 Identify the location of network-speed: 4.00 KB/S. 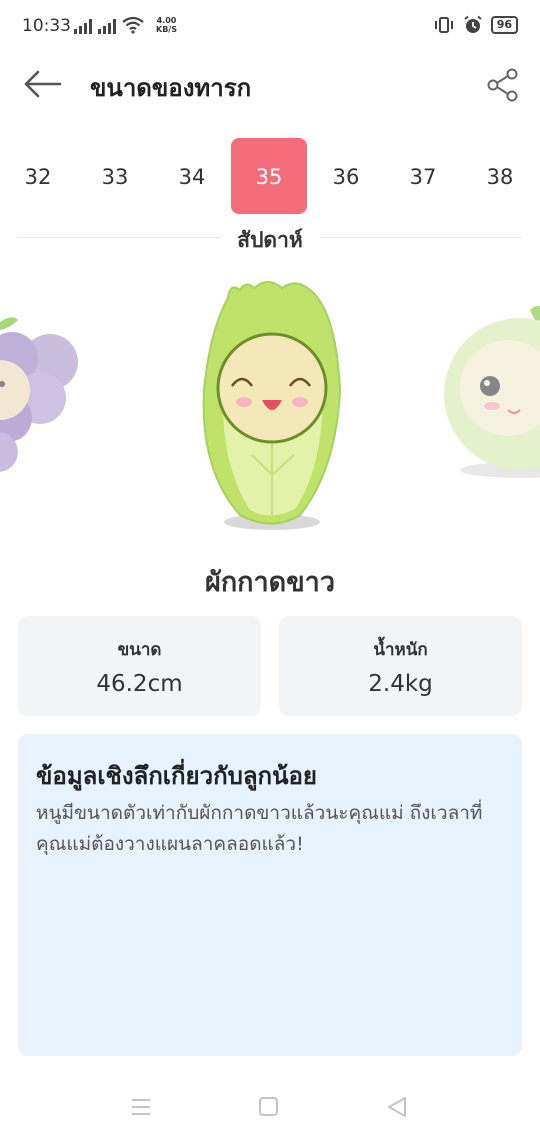
(166, 25).